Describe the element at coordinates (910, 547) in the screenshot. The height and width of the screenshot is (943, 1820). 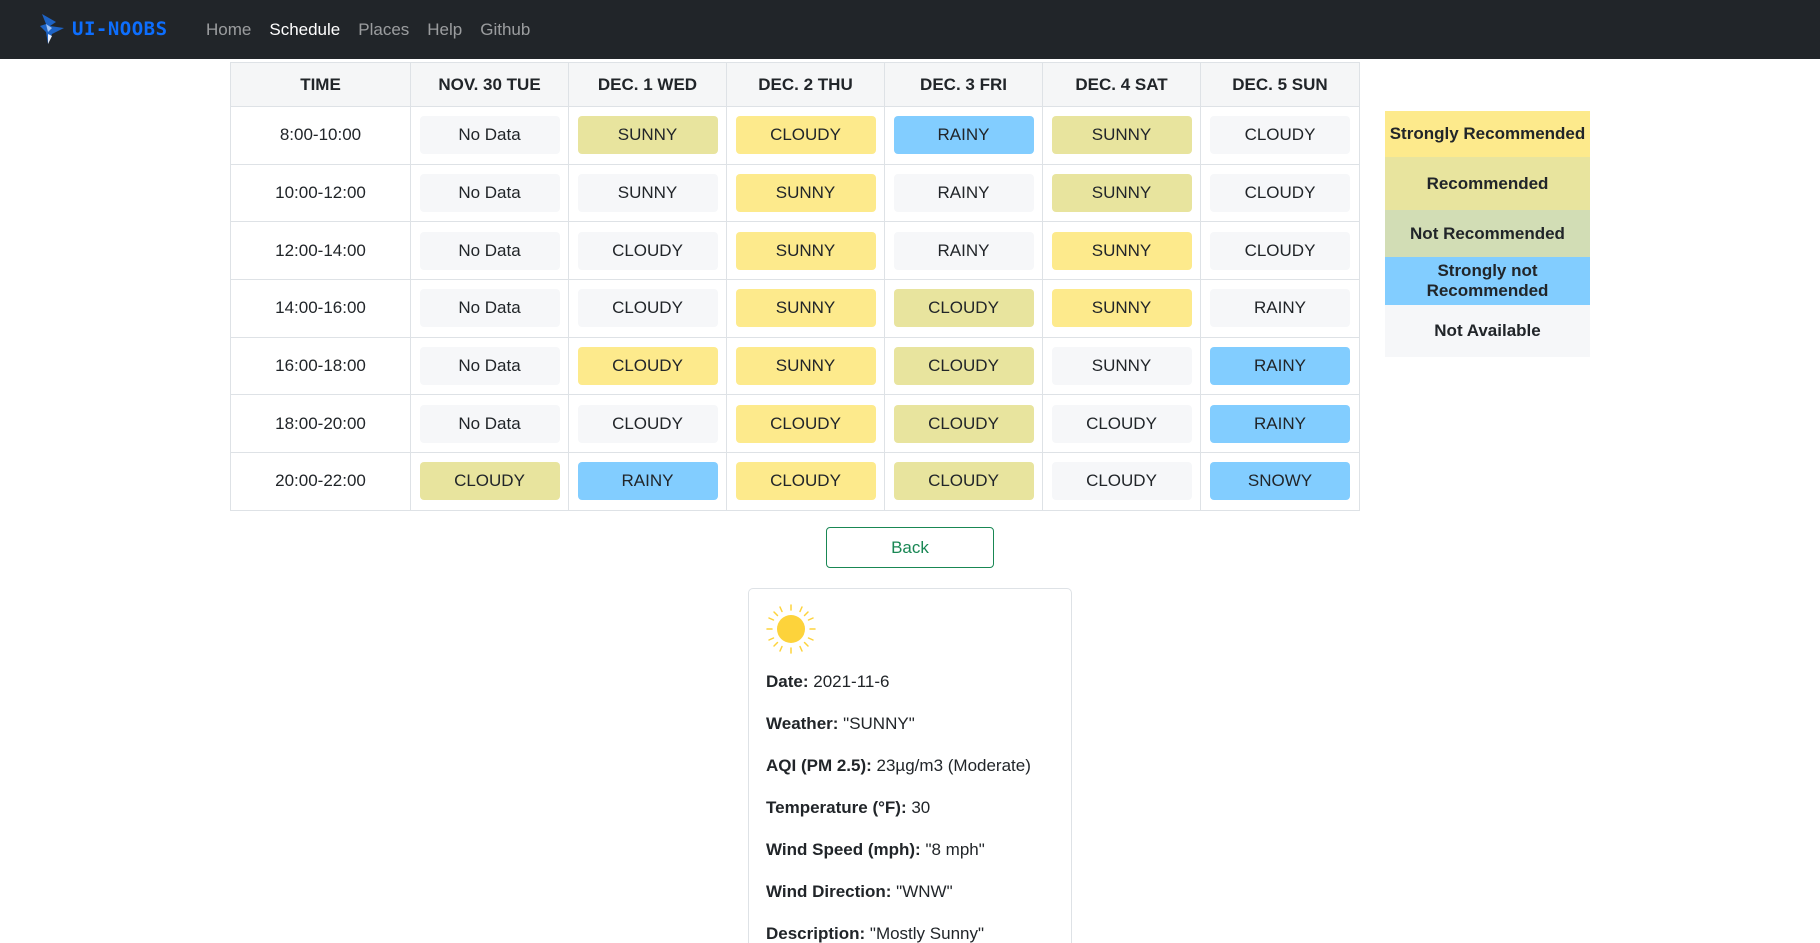
I see `back-button: Back` at that location.